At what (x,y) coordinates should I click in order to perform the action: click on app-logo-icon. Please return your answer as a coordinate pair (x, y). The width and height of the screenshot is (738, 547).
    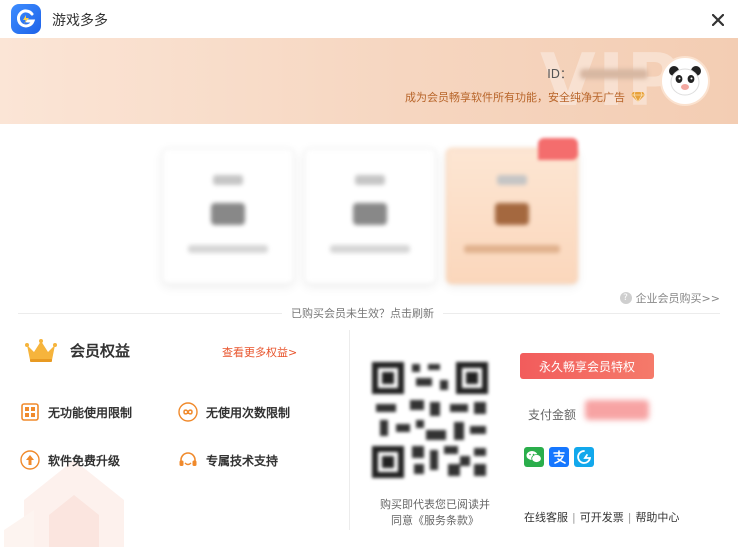
    Looking at the image, I should click on (26, 19).